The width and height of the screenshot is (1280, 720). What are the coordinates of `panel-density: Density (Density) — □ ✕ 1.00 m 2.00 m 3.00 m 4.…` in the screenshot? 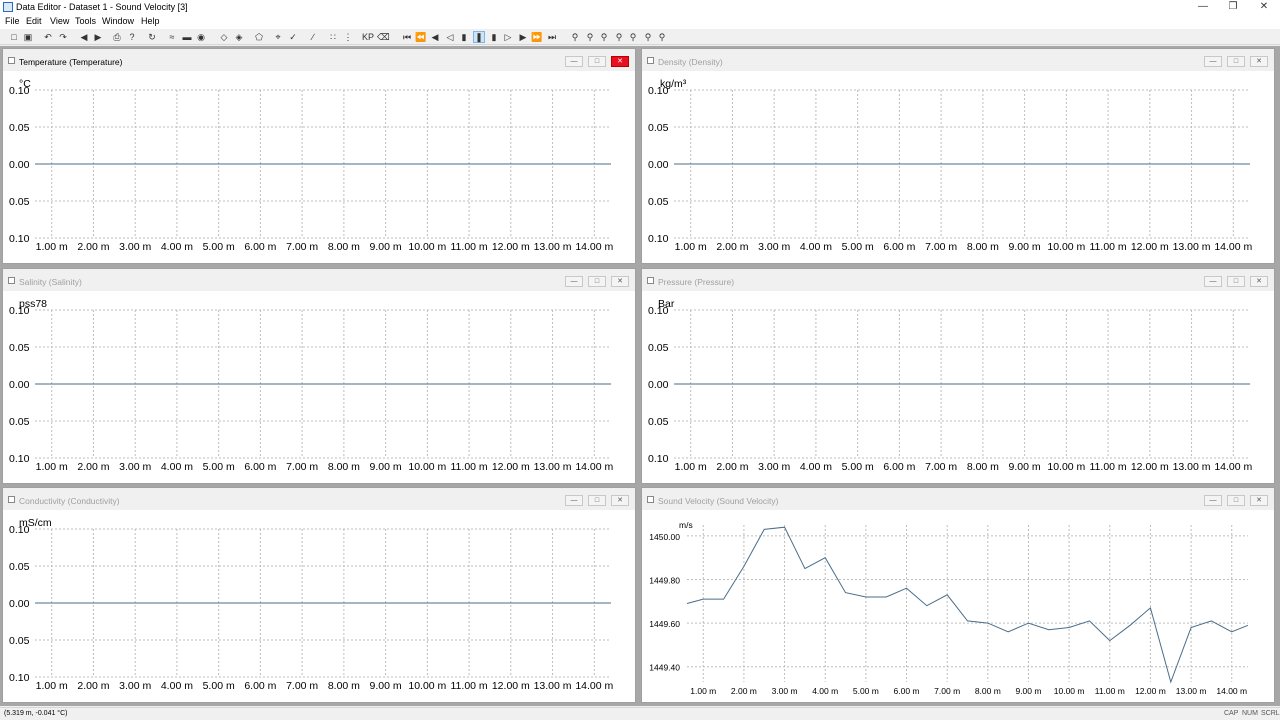 It's located at (958, 156).